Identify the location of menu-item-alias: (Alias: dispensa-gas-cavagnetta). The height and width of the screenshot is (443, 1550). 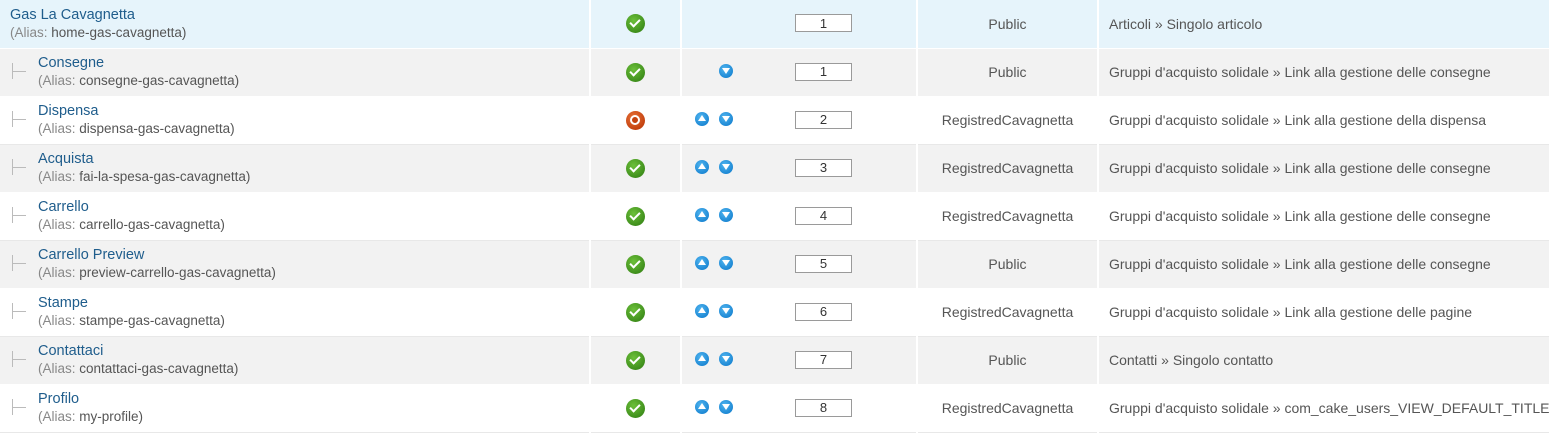
(136, 128).